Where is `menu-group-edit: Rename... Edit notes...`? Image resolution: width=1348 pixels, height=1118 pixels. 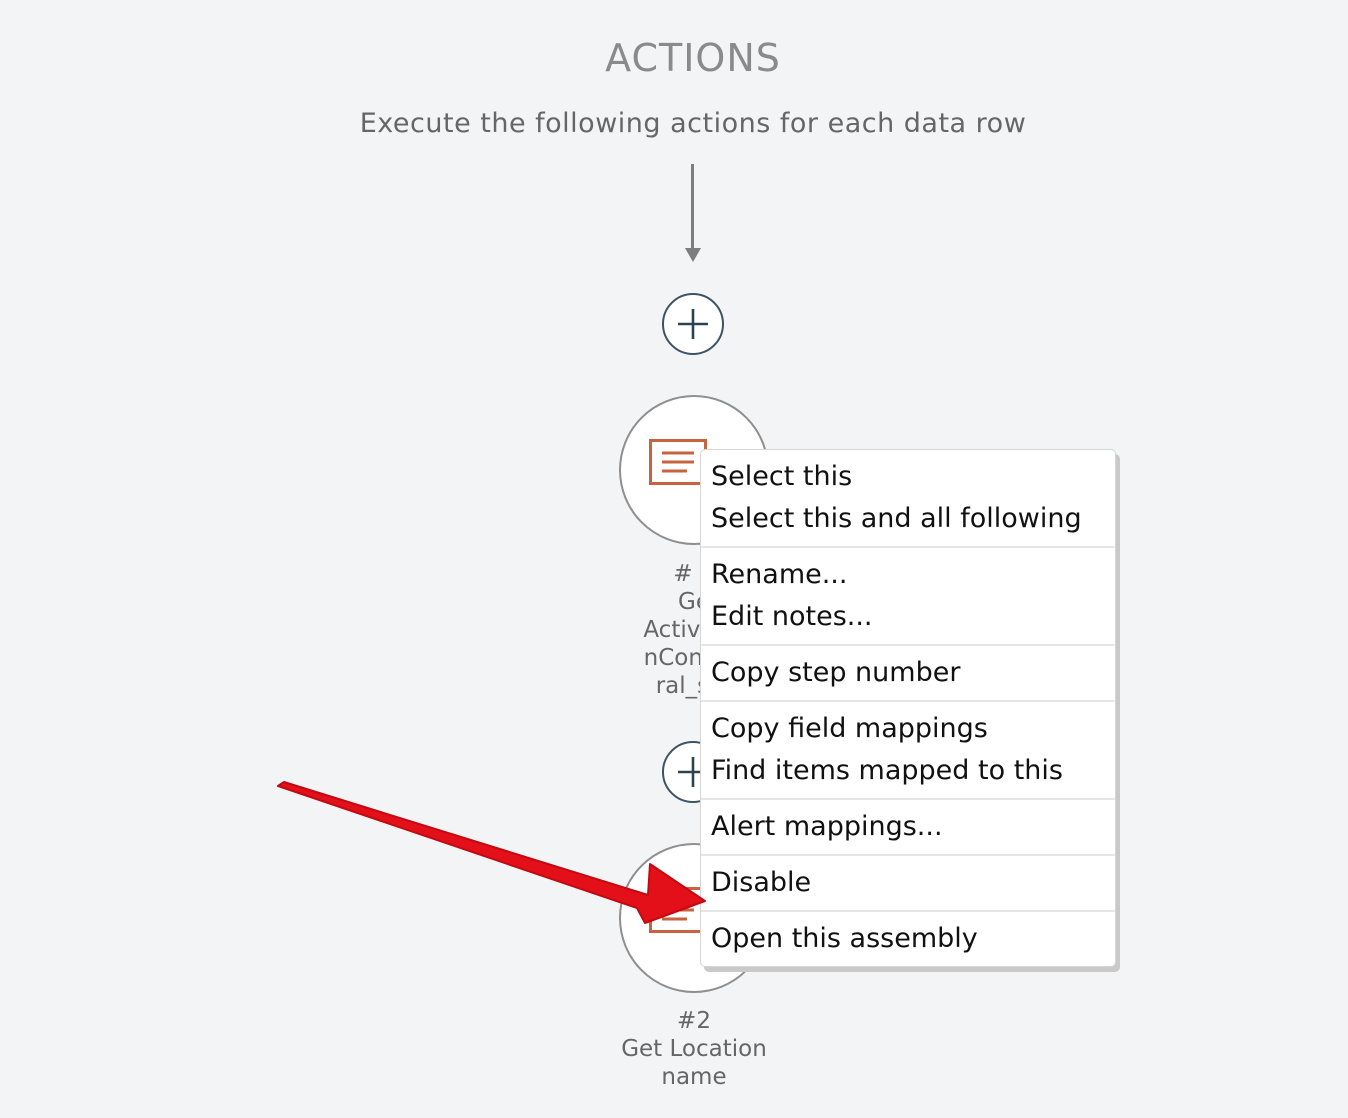
menu-group-edit: Rename... Edit notes... is located at coordinates (908, 597).